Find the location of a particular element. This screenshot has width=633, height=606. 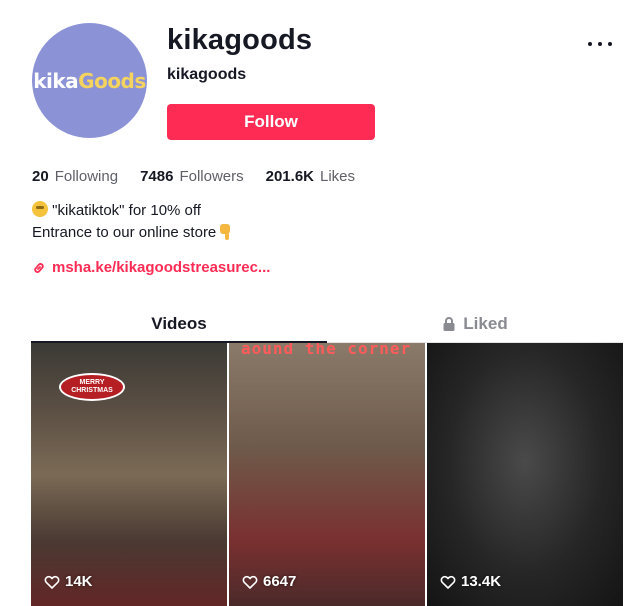

tab-videos-label: Videos is located at coordinates (179, 323).